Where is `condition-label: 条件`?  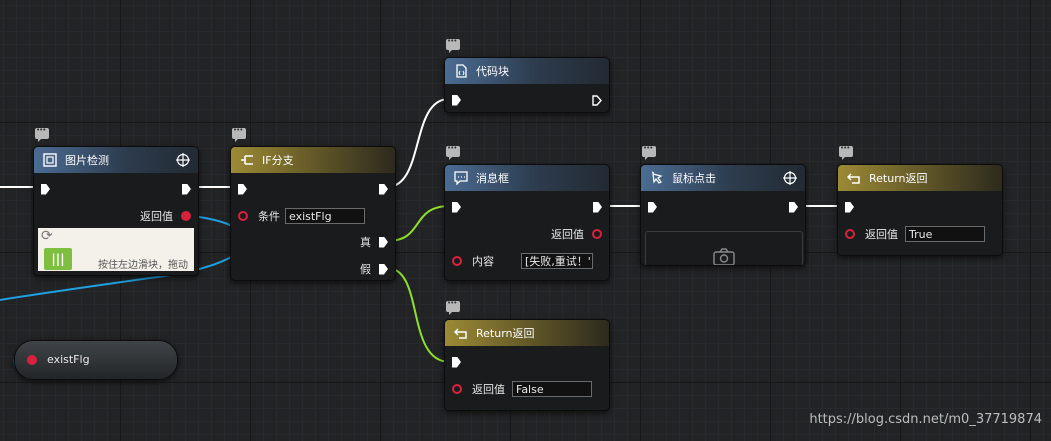
condition-label: 条件 is located at coordinates (269, 216).